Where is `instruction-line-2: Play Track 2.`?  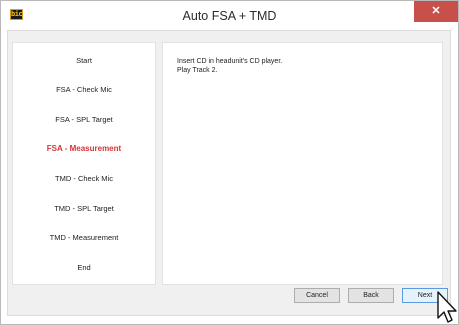
instruction-line-2: Play Track 2. is located at coordinates (197, 70).